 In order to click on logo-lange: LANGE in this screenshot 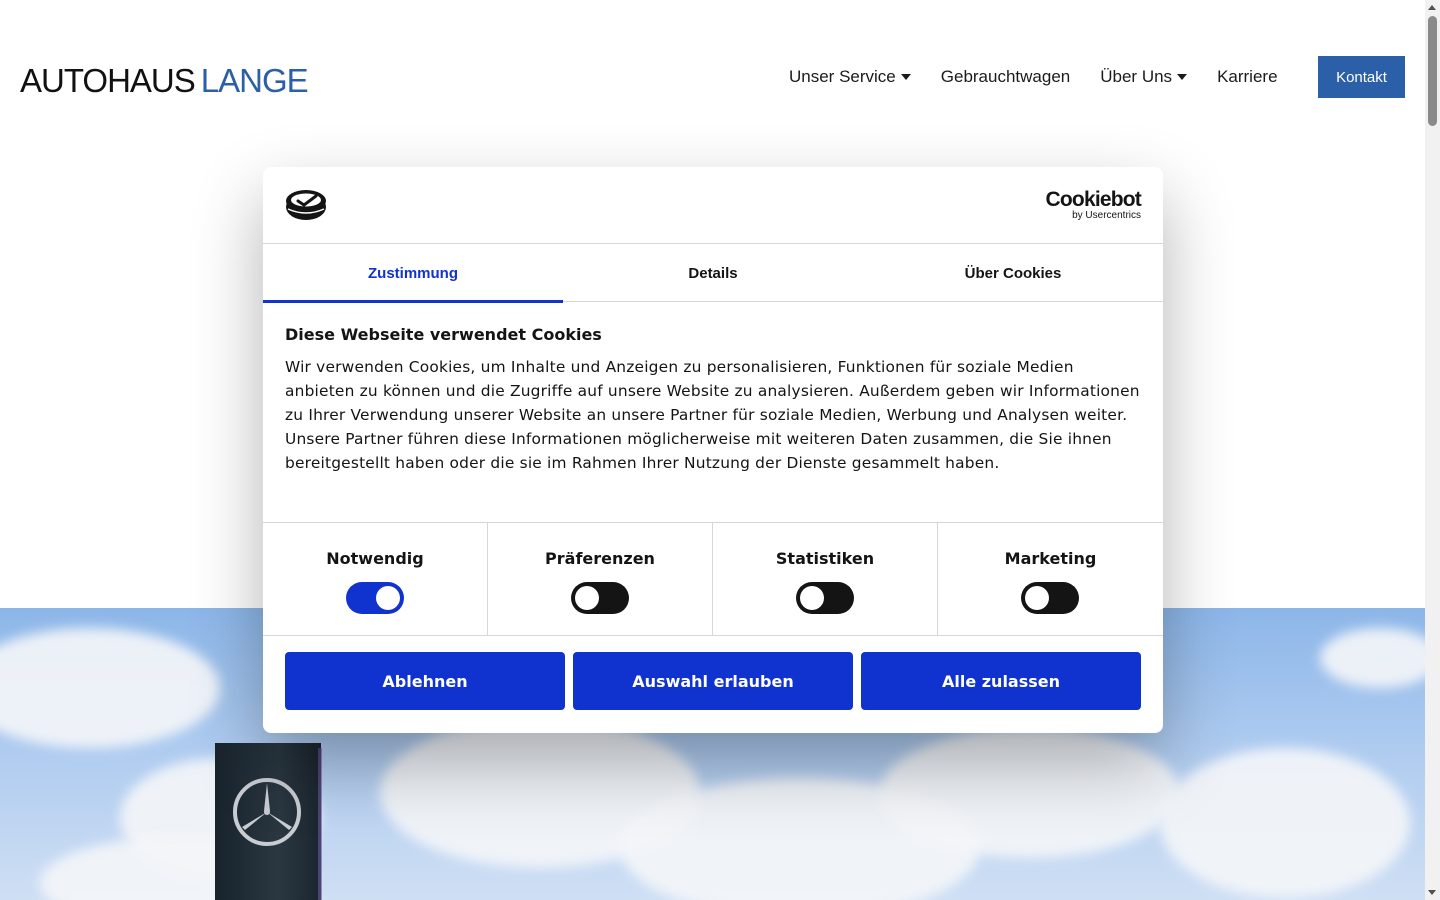, I will do `click(254, 80)`.